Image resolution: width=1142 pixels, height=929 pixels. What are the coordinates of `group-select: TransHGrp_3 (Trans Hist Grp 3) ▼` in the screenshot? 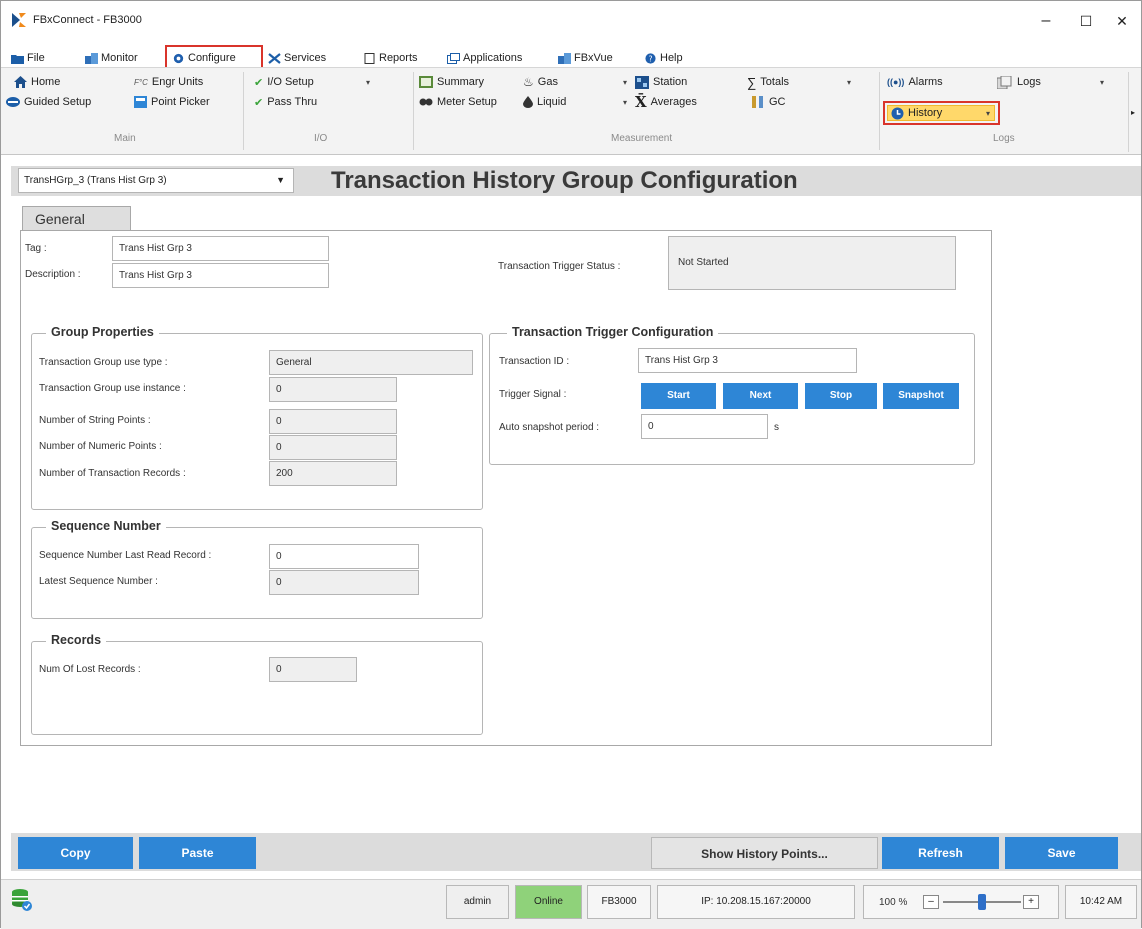 It's located at (156, 180).